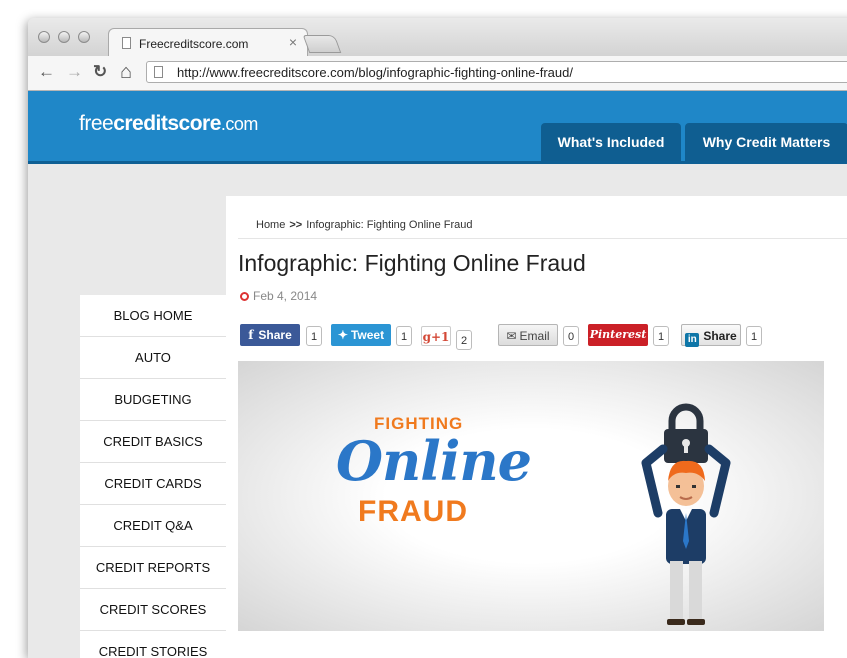  What do you see at coordinates (270, 225) in the screenshot?
I see `breadcrumb-home-link: Home` at bounding box center [270, 225].